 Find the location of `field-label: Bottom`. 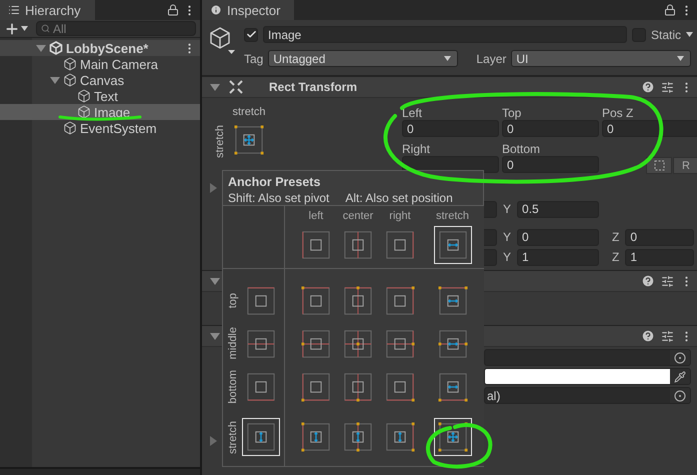

field-label: Bottom is located at coordinates (522, 149).